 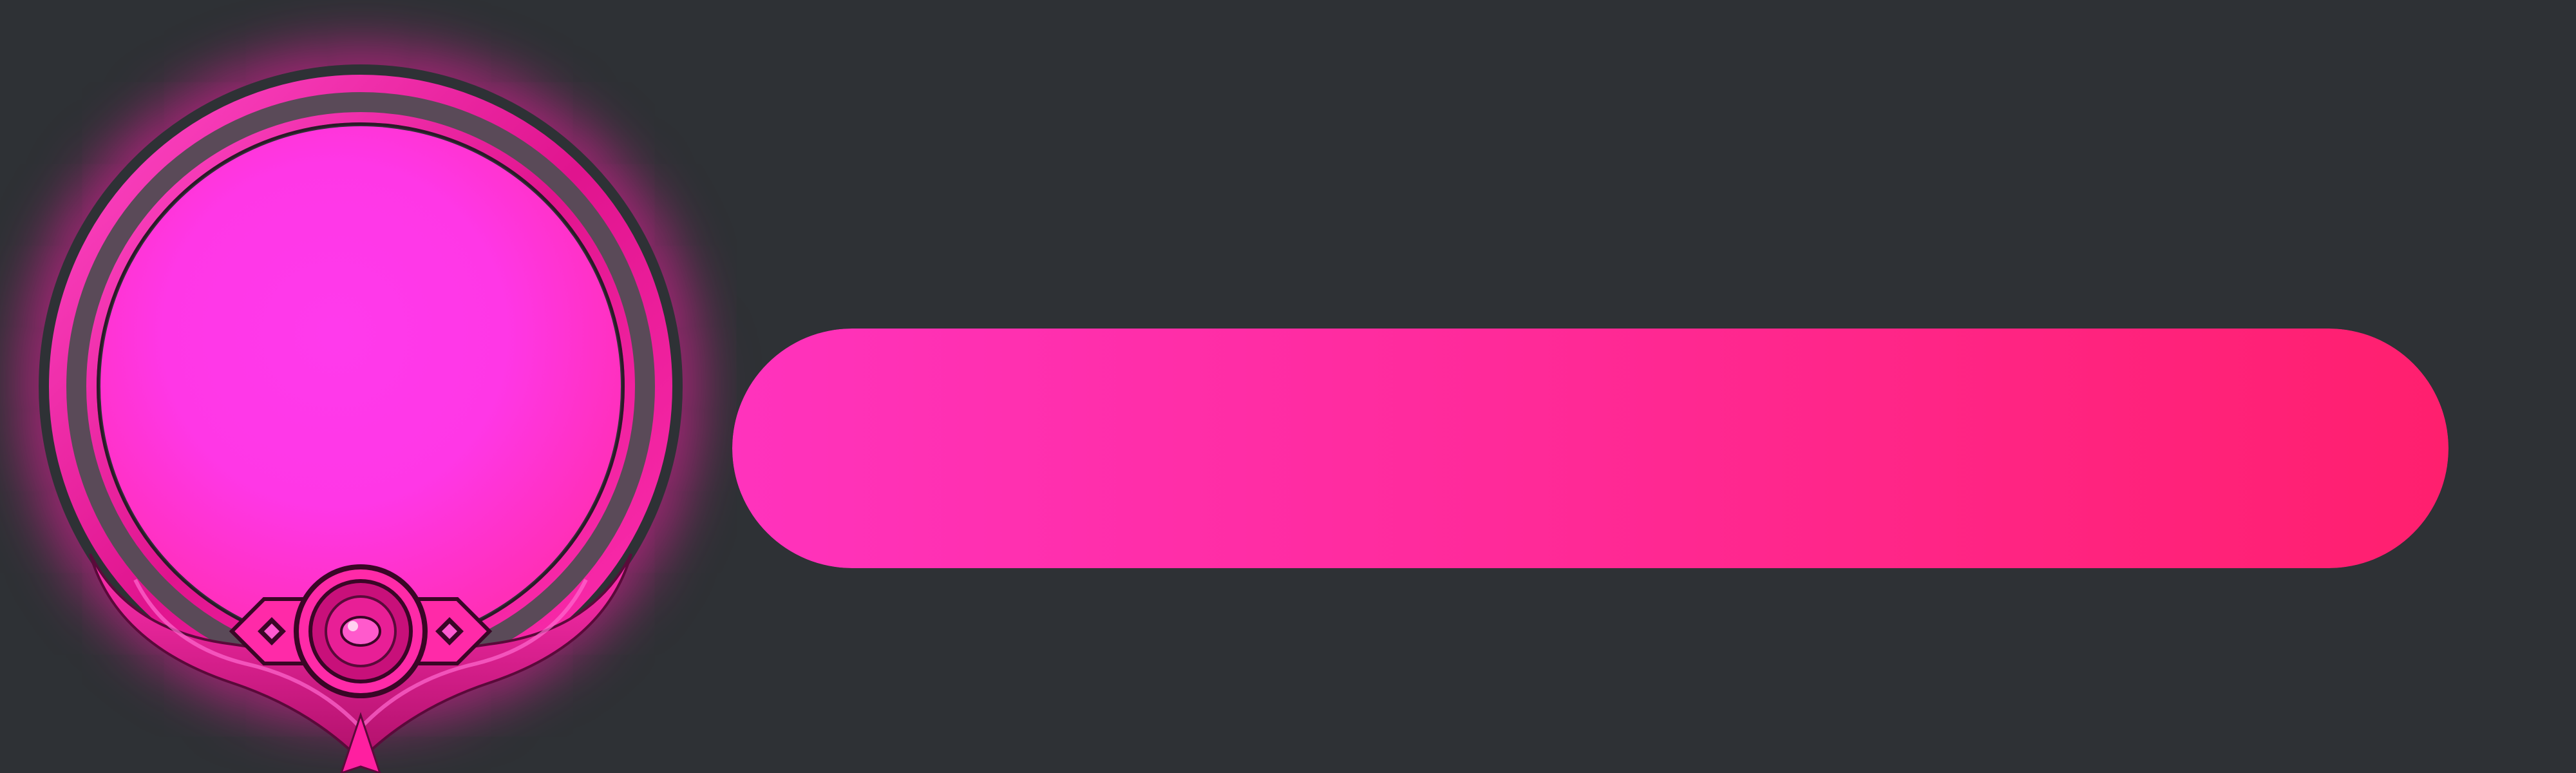 What do you see at coordinates (361, 631) in the screenshot?
I see `eye-gem-icon` at bounding box center [361, 631].